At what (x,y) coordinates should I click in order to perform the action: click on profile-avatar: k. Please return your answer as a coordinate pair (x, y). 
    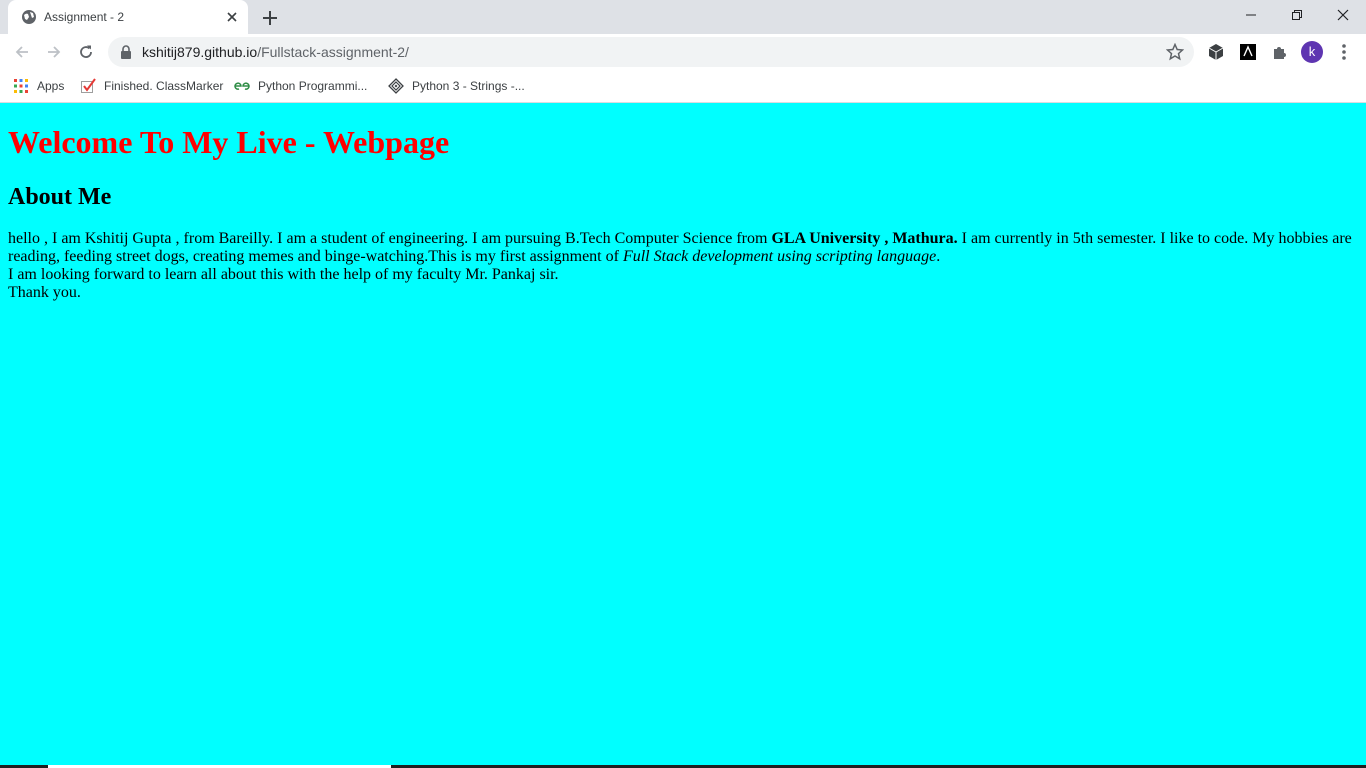
    Looking at the image, I should click on (1312, 52).